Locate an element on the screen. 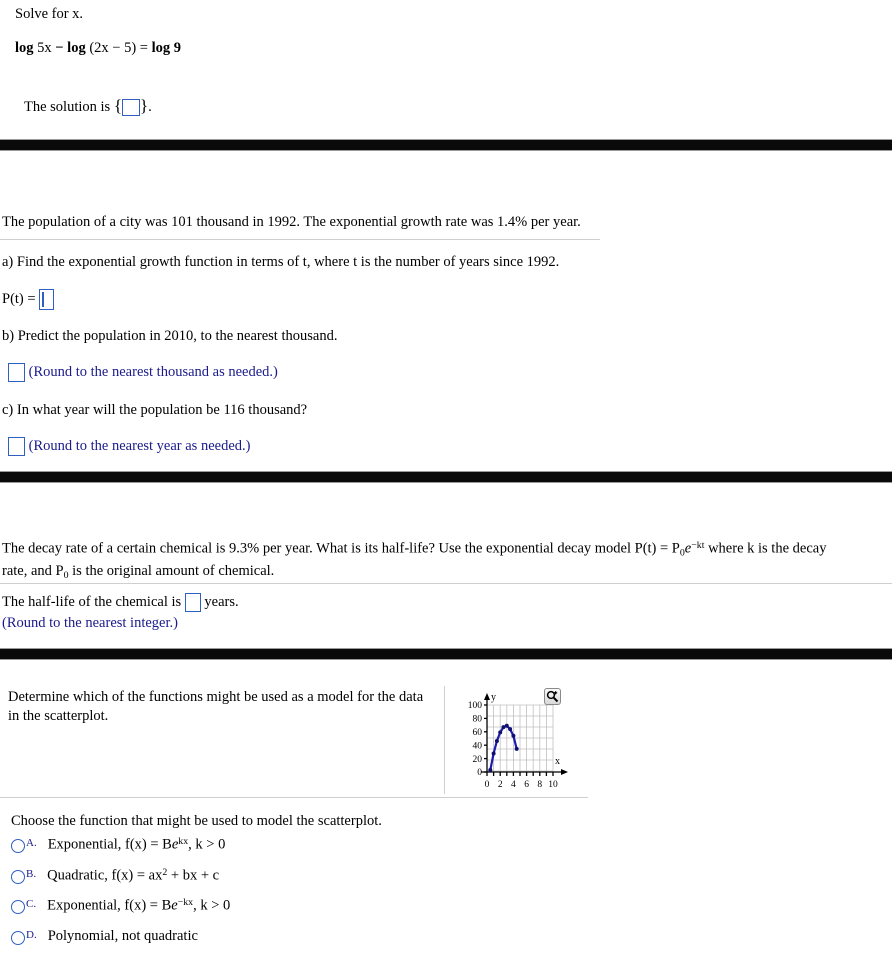 This screenshot has width=892, height=980. problem2-part-c-answer-row: (Round to the nearest year as needed.) is located at coordinates (129, 447).